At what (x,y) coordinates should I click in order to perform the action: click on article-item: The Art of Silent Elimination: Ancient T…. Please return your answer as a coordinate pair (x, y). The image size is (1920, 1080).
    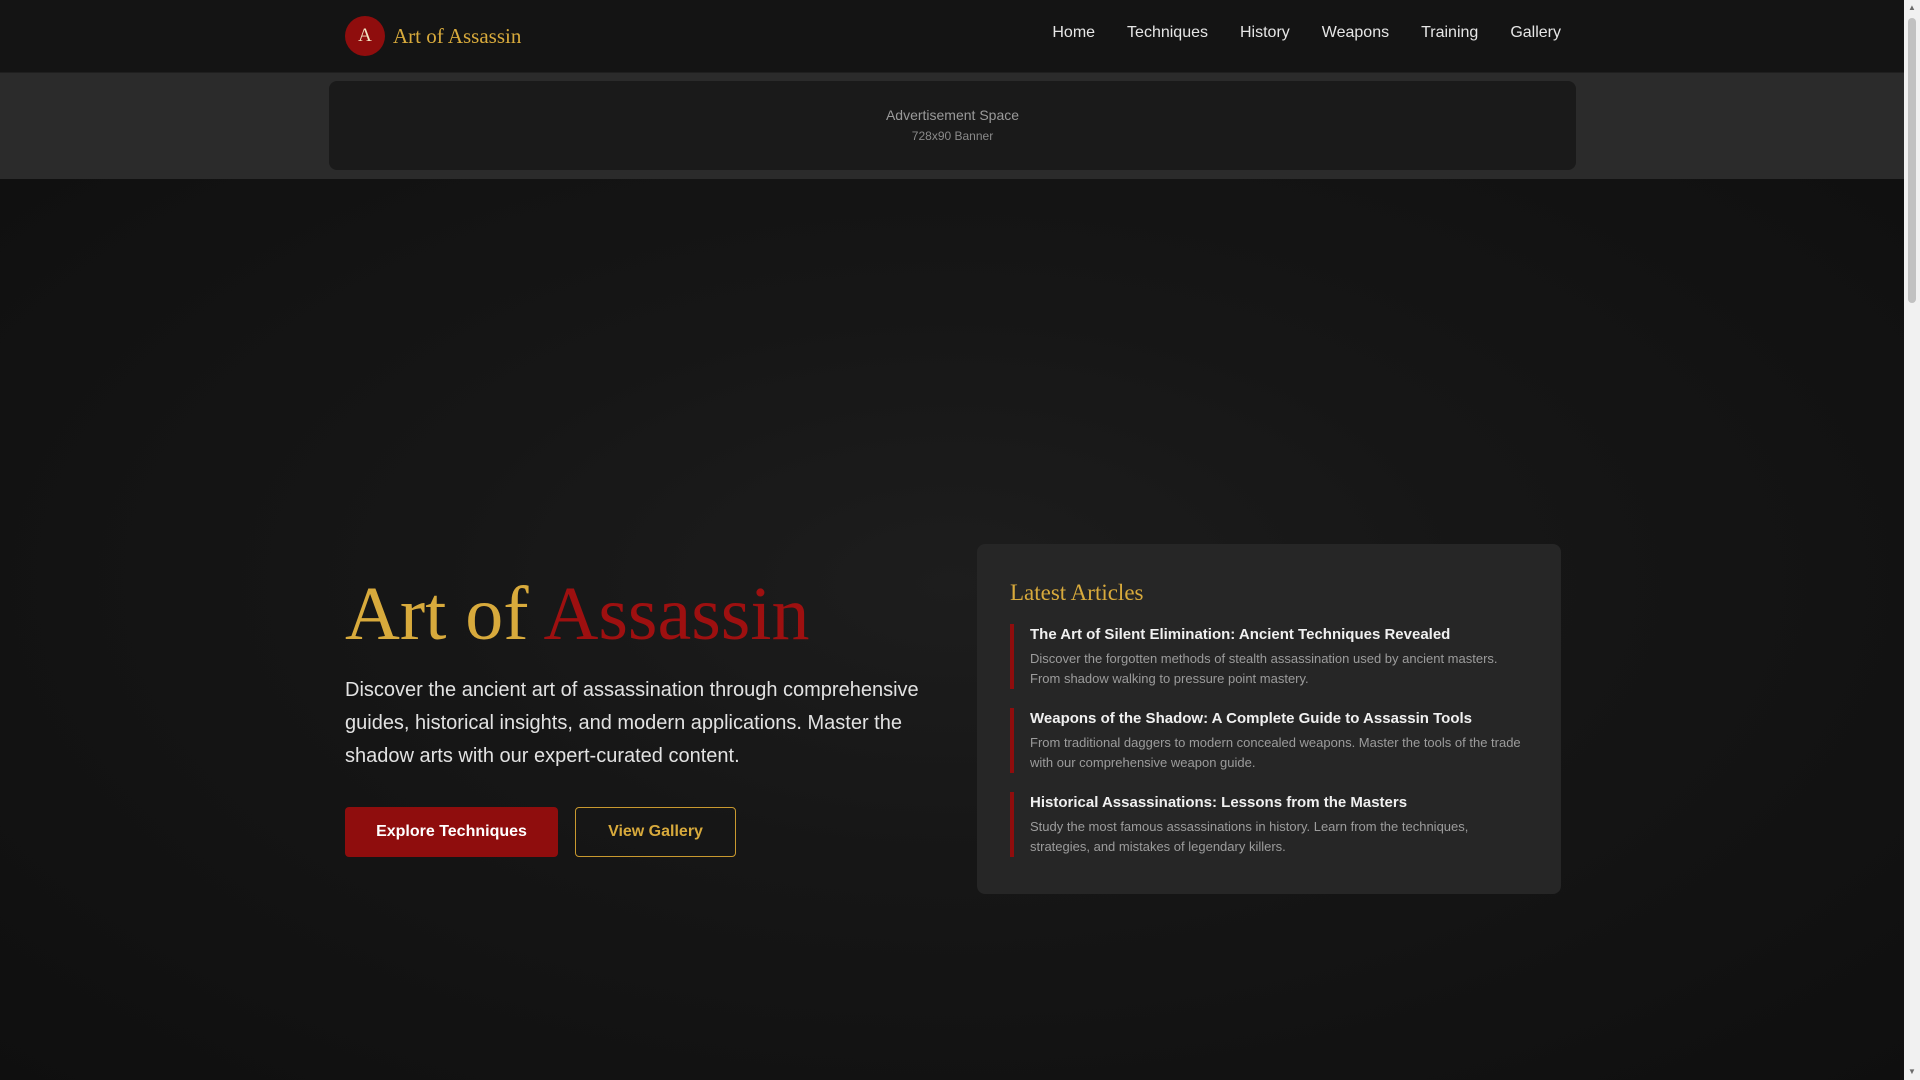
    Looking at the image, I should click on (1270, 656).